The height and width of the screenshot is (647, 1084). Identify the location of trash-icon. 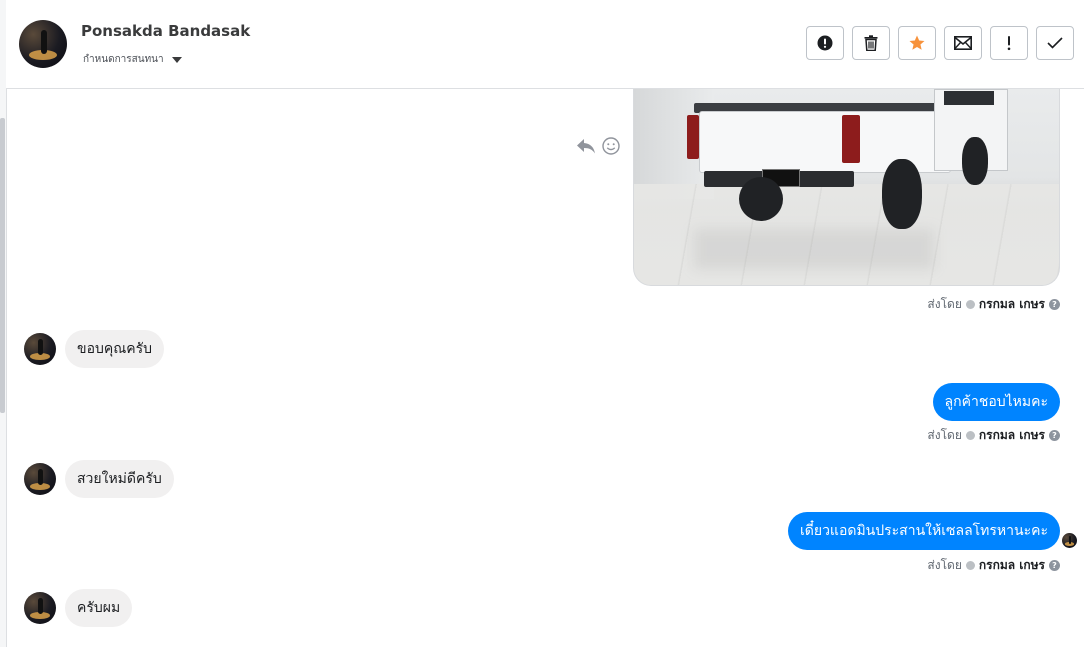
(871, 43).